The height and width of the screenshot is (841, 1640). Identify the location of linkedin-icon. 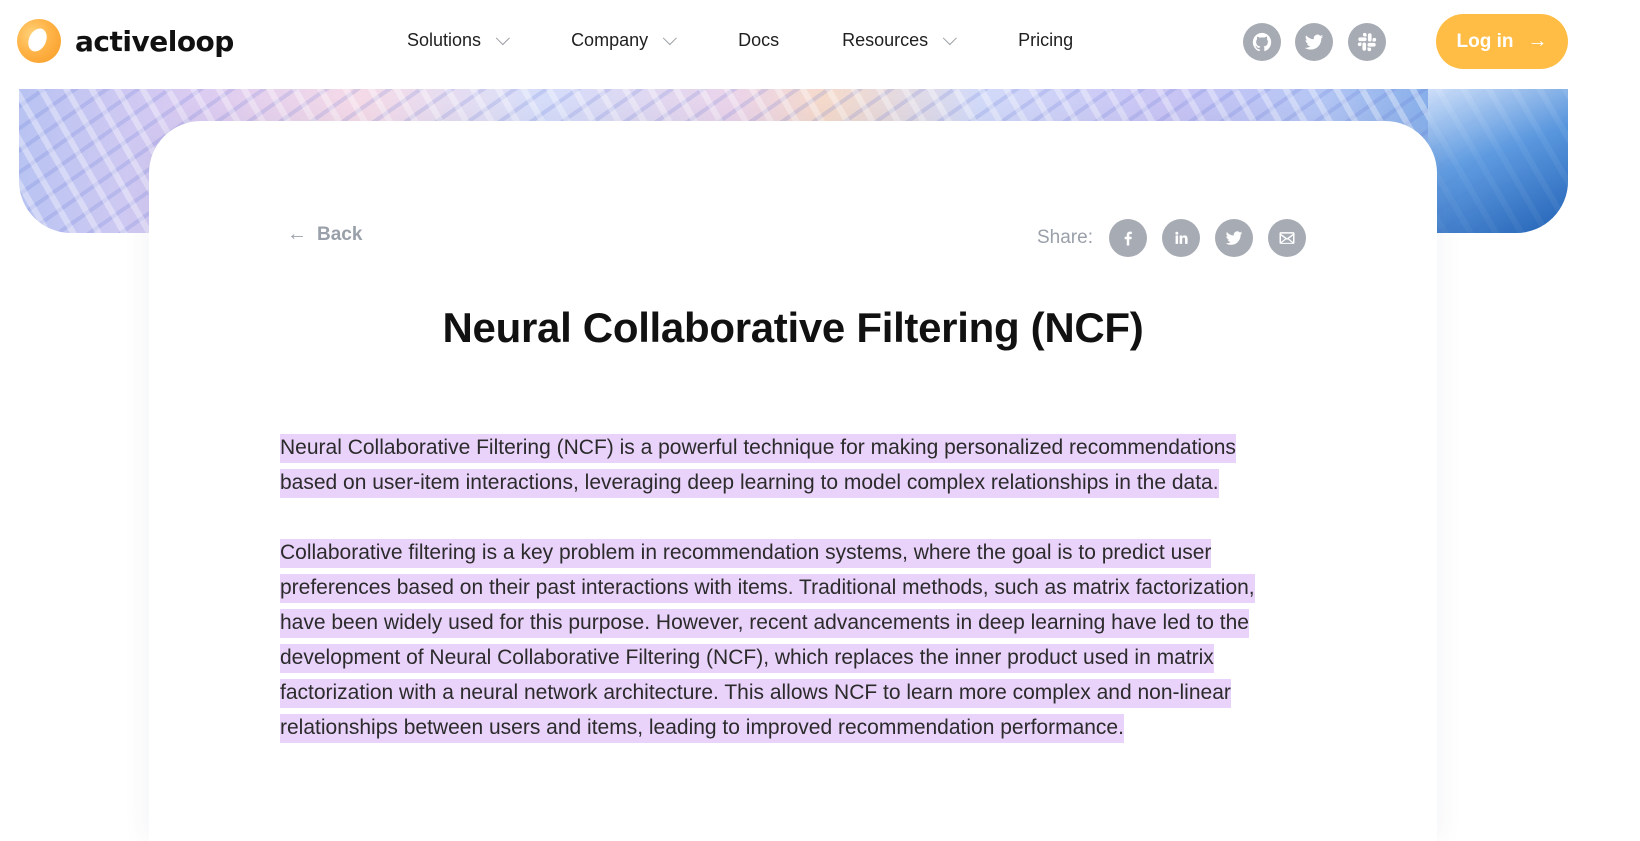
(1181, 237).